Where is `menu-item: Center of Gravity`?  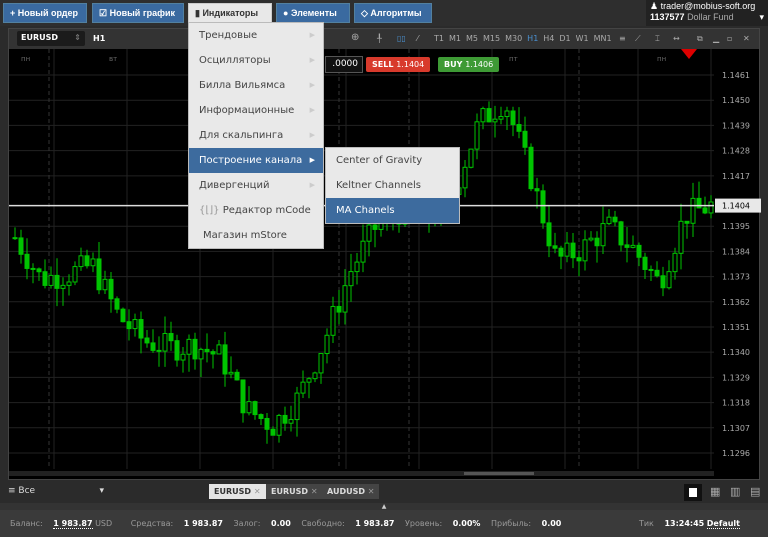
menu-item: Center of Gravity is located at coordinates (392, 160).